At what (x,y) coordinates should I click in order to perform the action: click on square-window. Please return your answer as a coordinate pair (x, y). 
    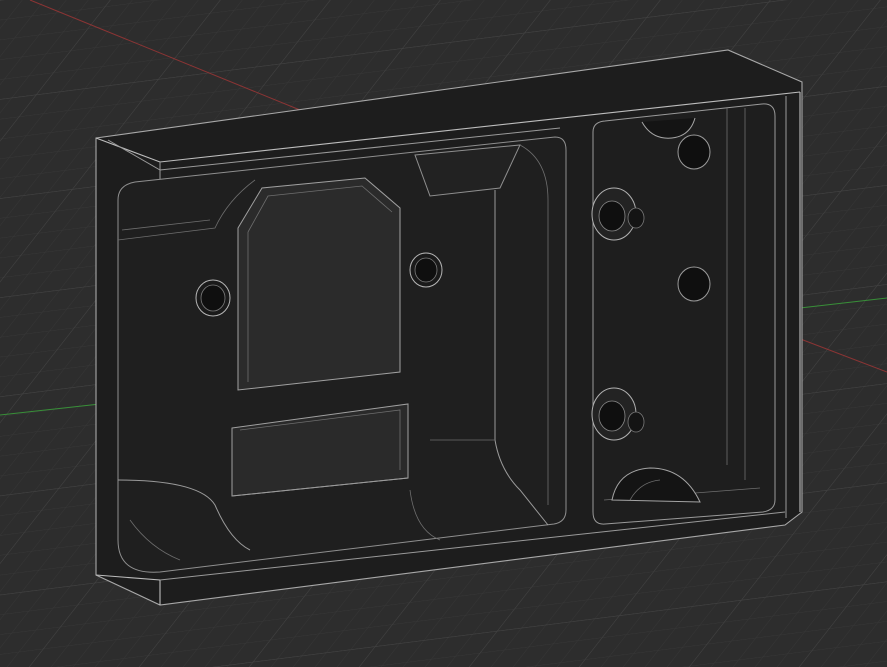
    Looking at the image, I should click on (319, 284).